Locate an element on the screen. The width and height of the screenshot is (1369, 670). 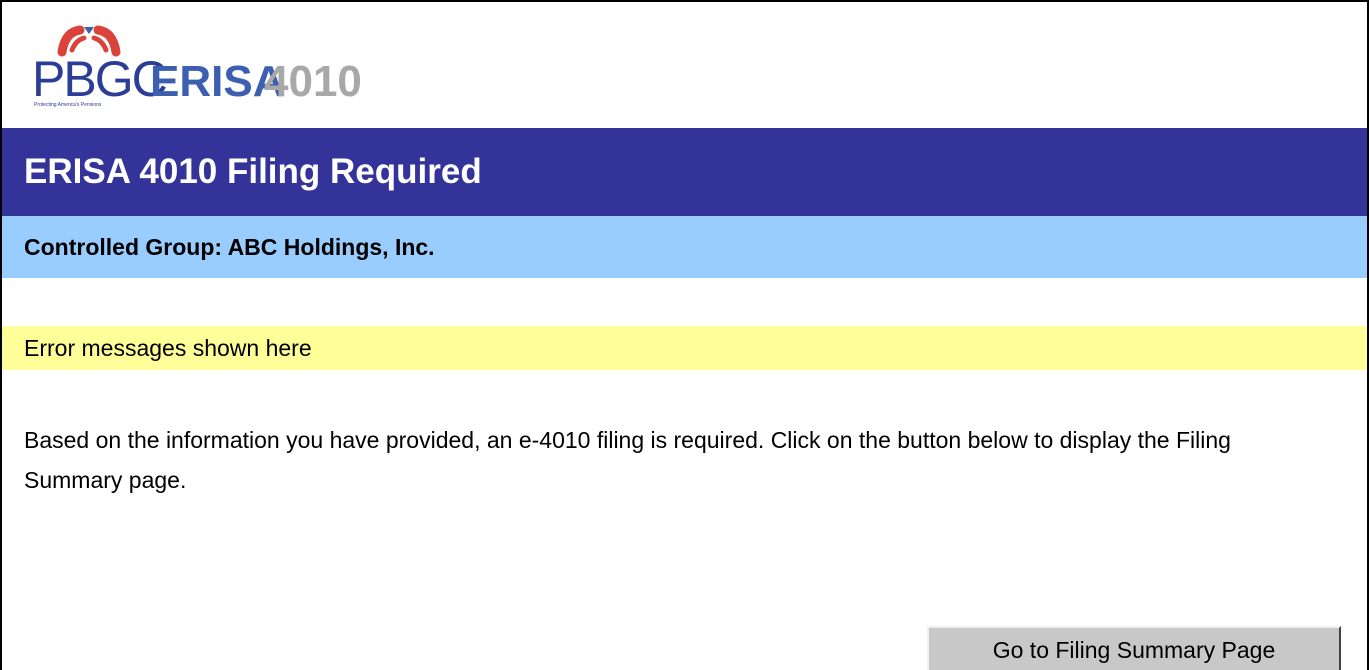
controlled-group-label: Controlled Group: ABC Holdings, Inc. is located at coordinates (229, 246).